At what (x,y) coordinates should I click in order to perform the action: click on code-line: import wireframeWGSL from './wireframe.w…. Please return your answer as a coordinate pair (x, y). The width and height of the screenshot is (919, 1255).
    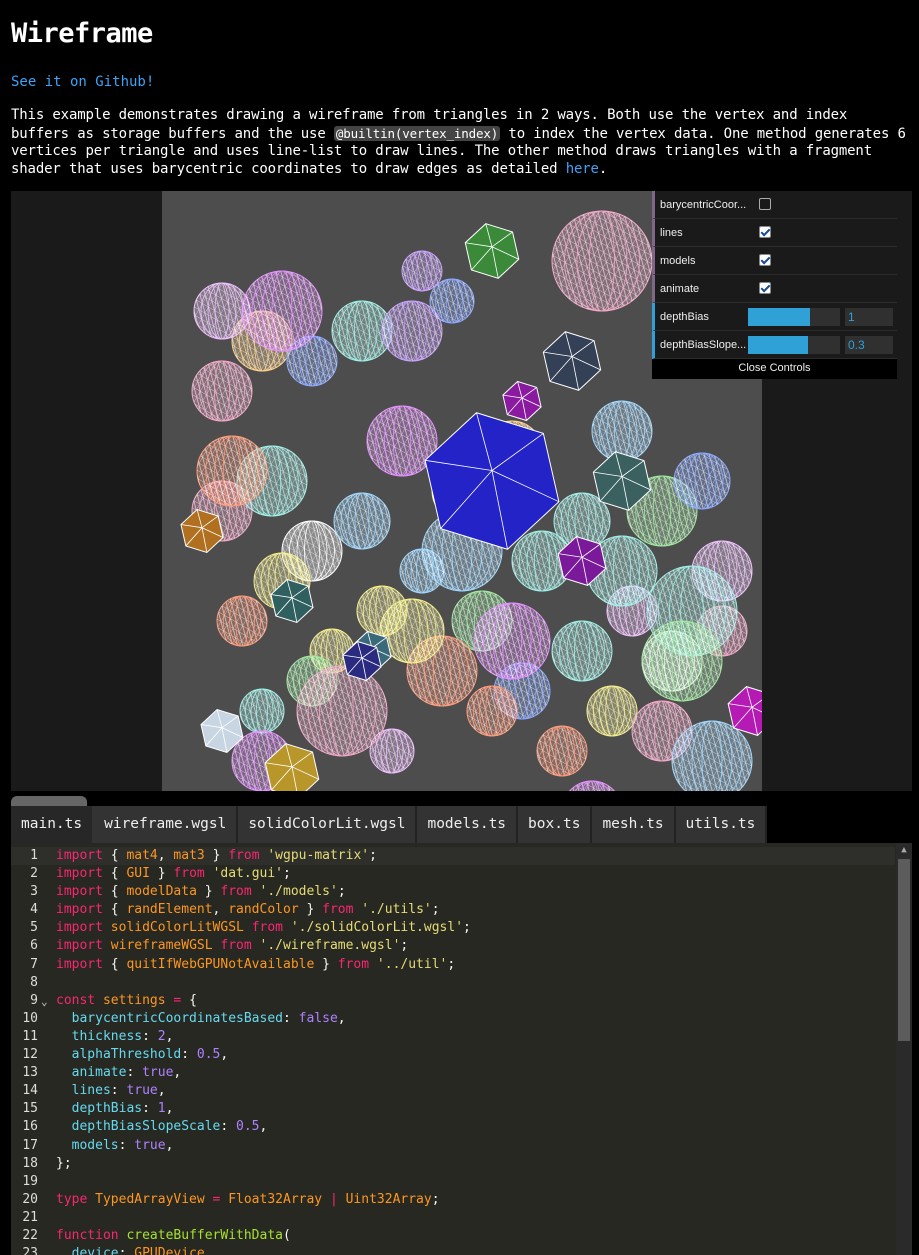
    Looking at the image, I should click on (232, 946).